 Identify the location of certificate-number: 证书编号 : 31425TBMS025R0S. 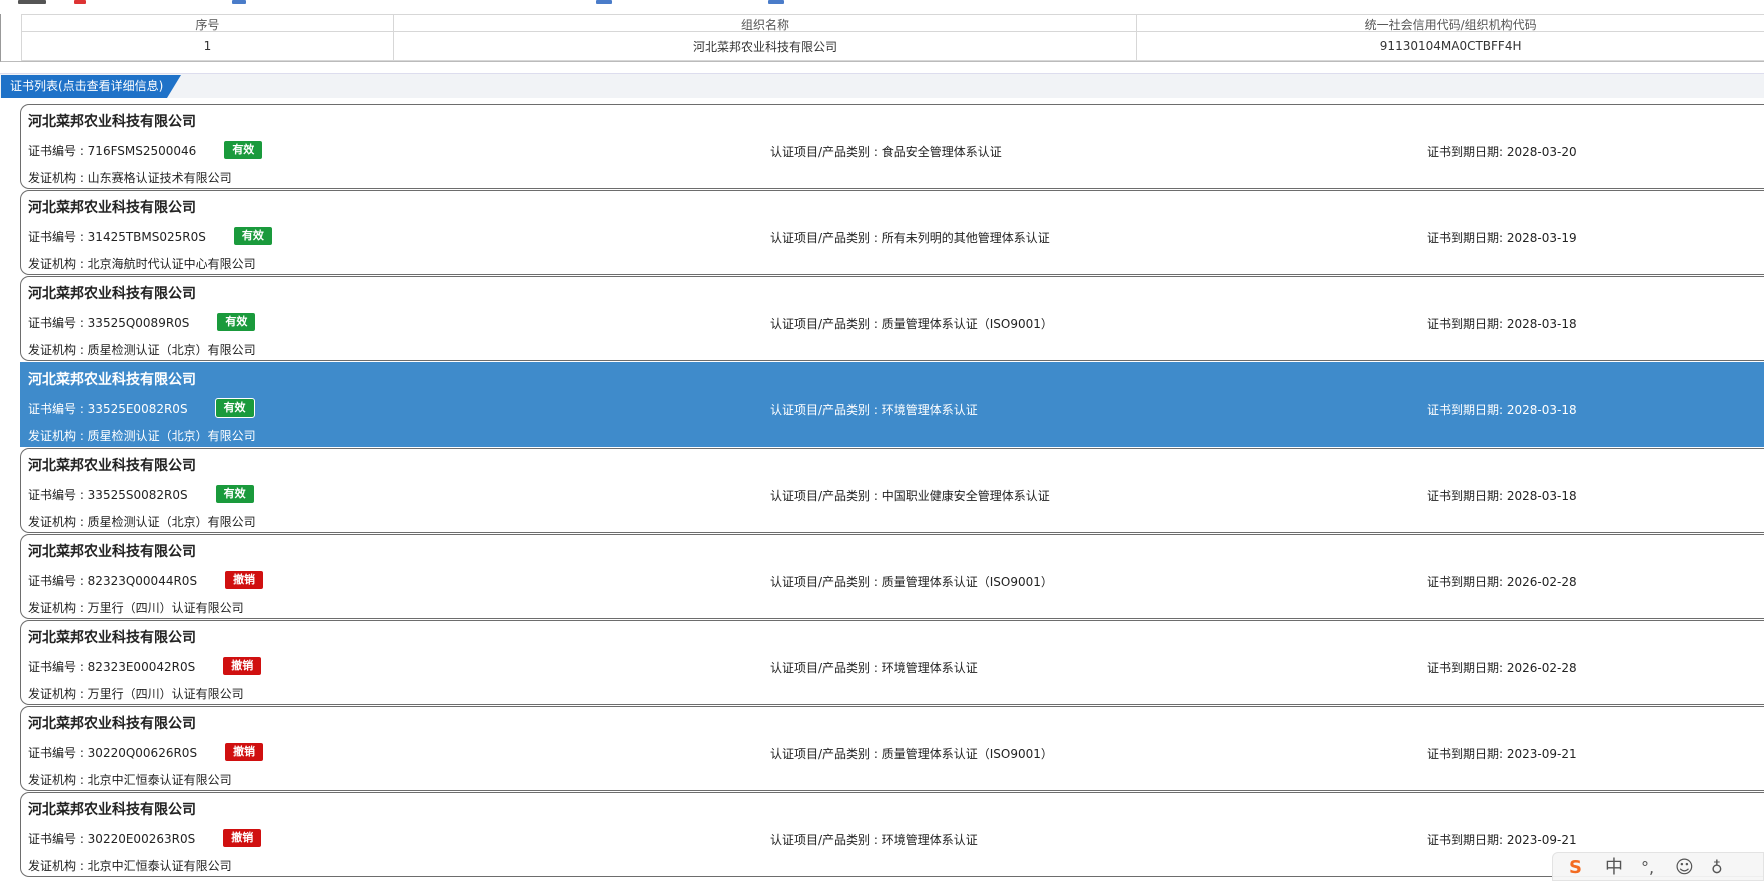
(117, 236).